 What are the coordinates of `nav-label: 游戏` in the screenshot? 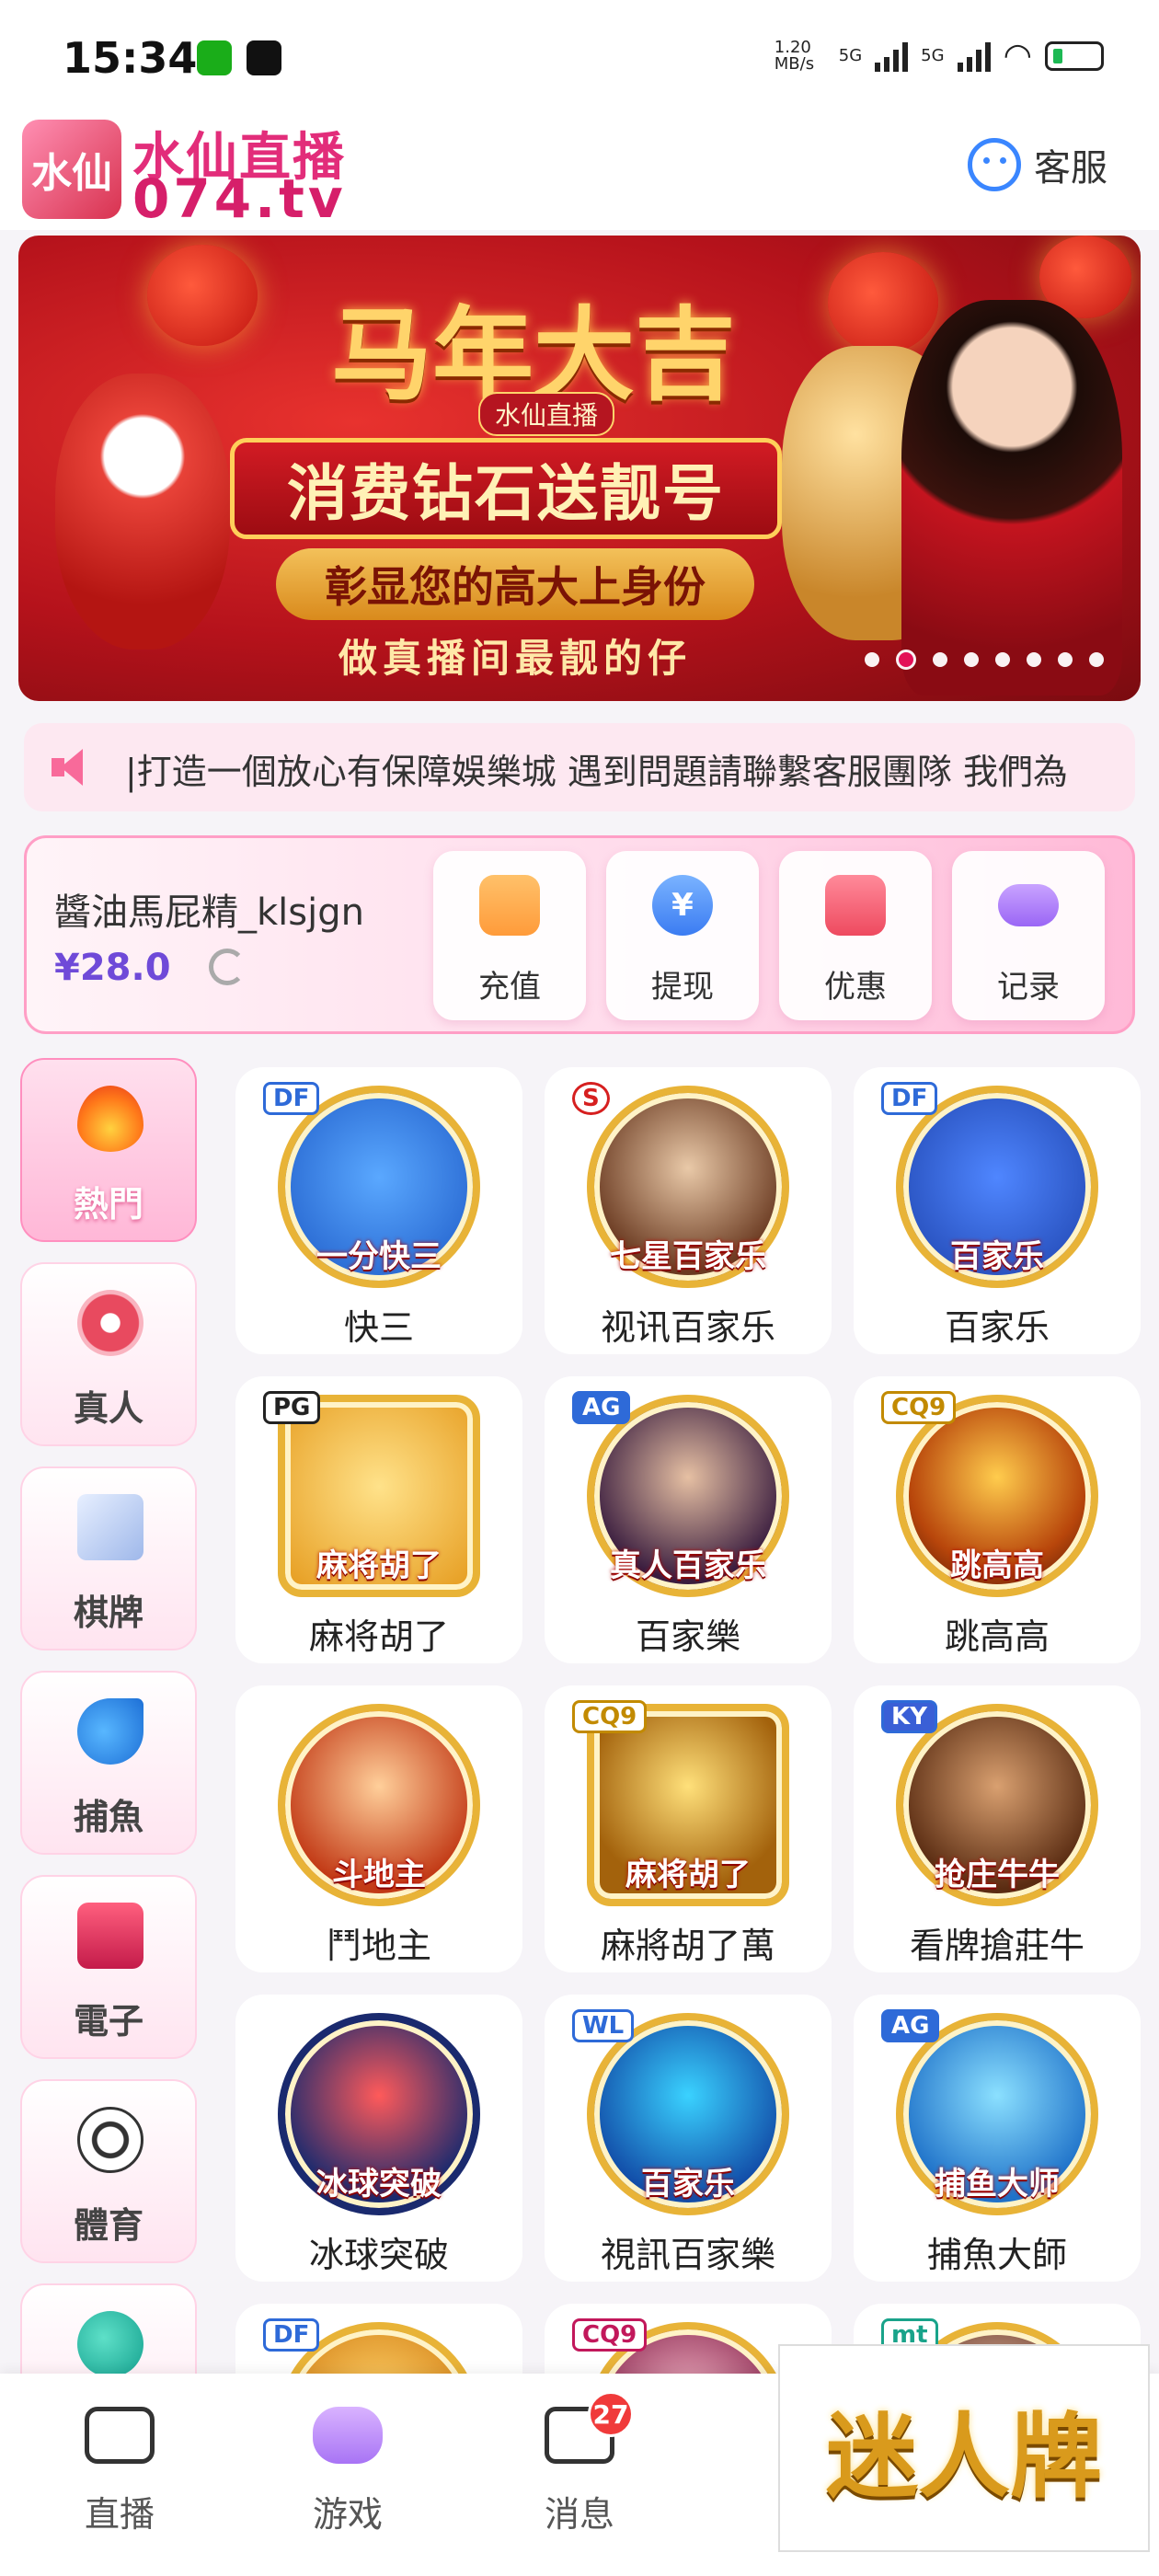 It's located at (347, 2514).